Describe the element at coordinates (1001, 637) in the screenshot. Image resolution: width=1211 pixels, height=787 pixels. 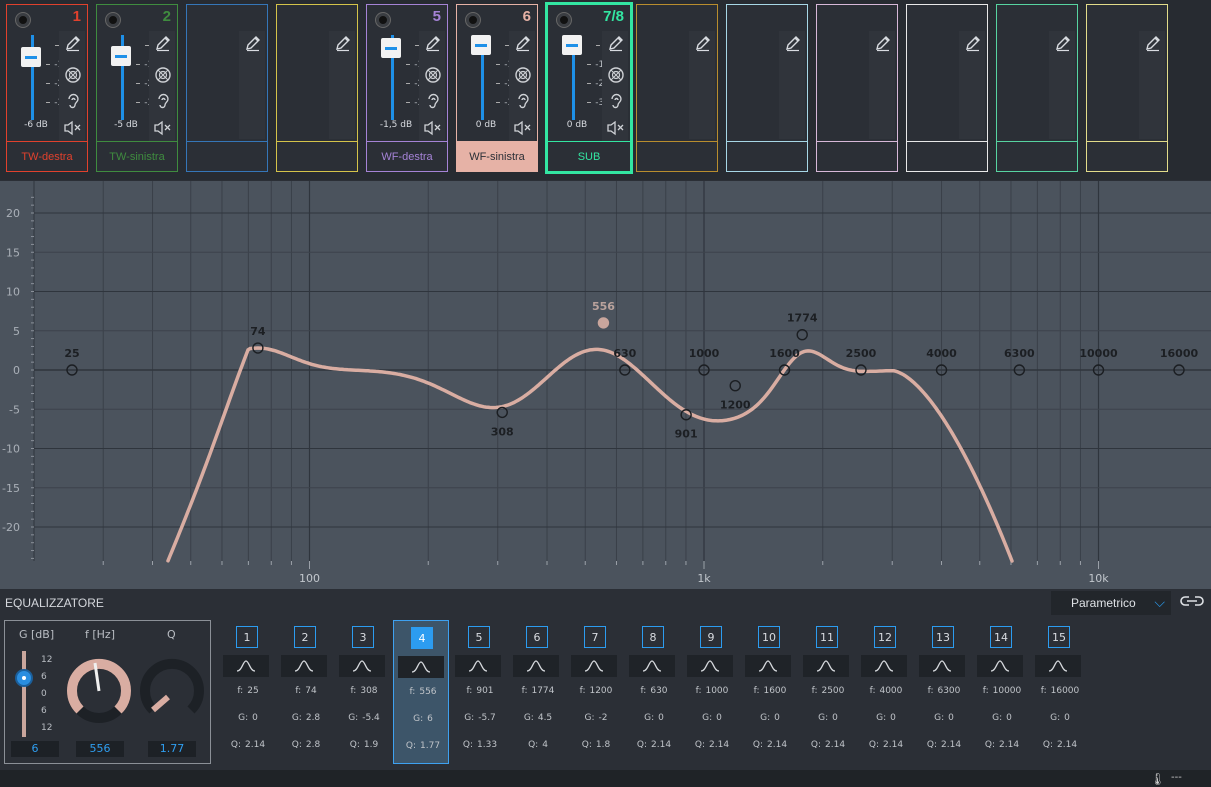
I see `band-number-button: 14` at that location.